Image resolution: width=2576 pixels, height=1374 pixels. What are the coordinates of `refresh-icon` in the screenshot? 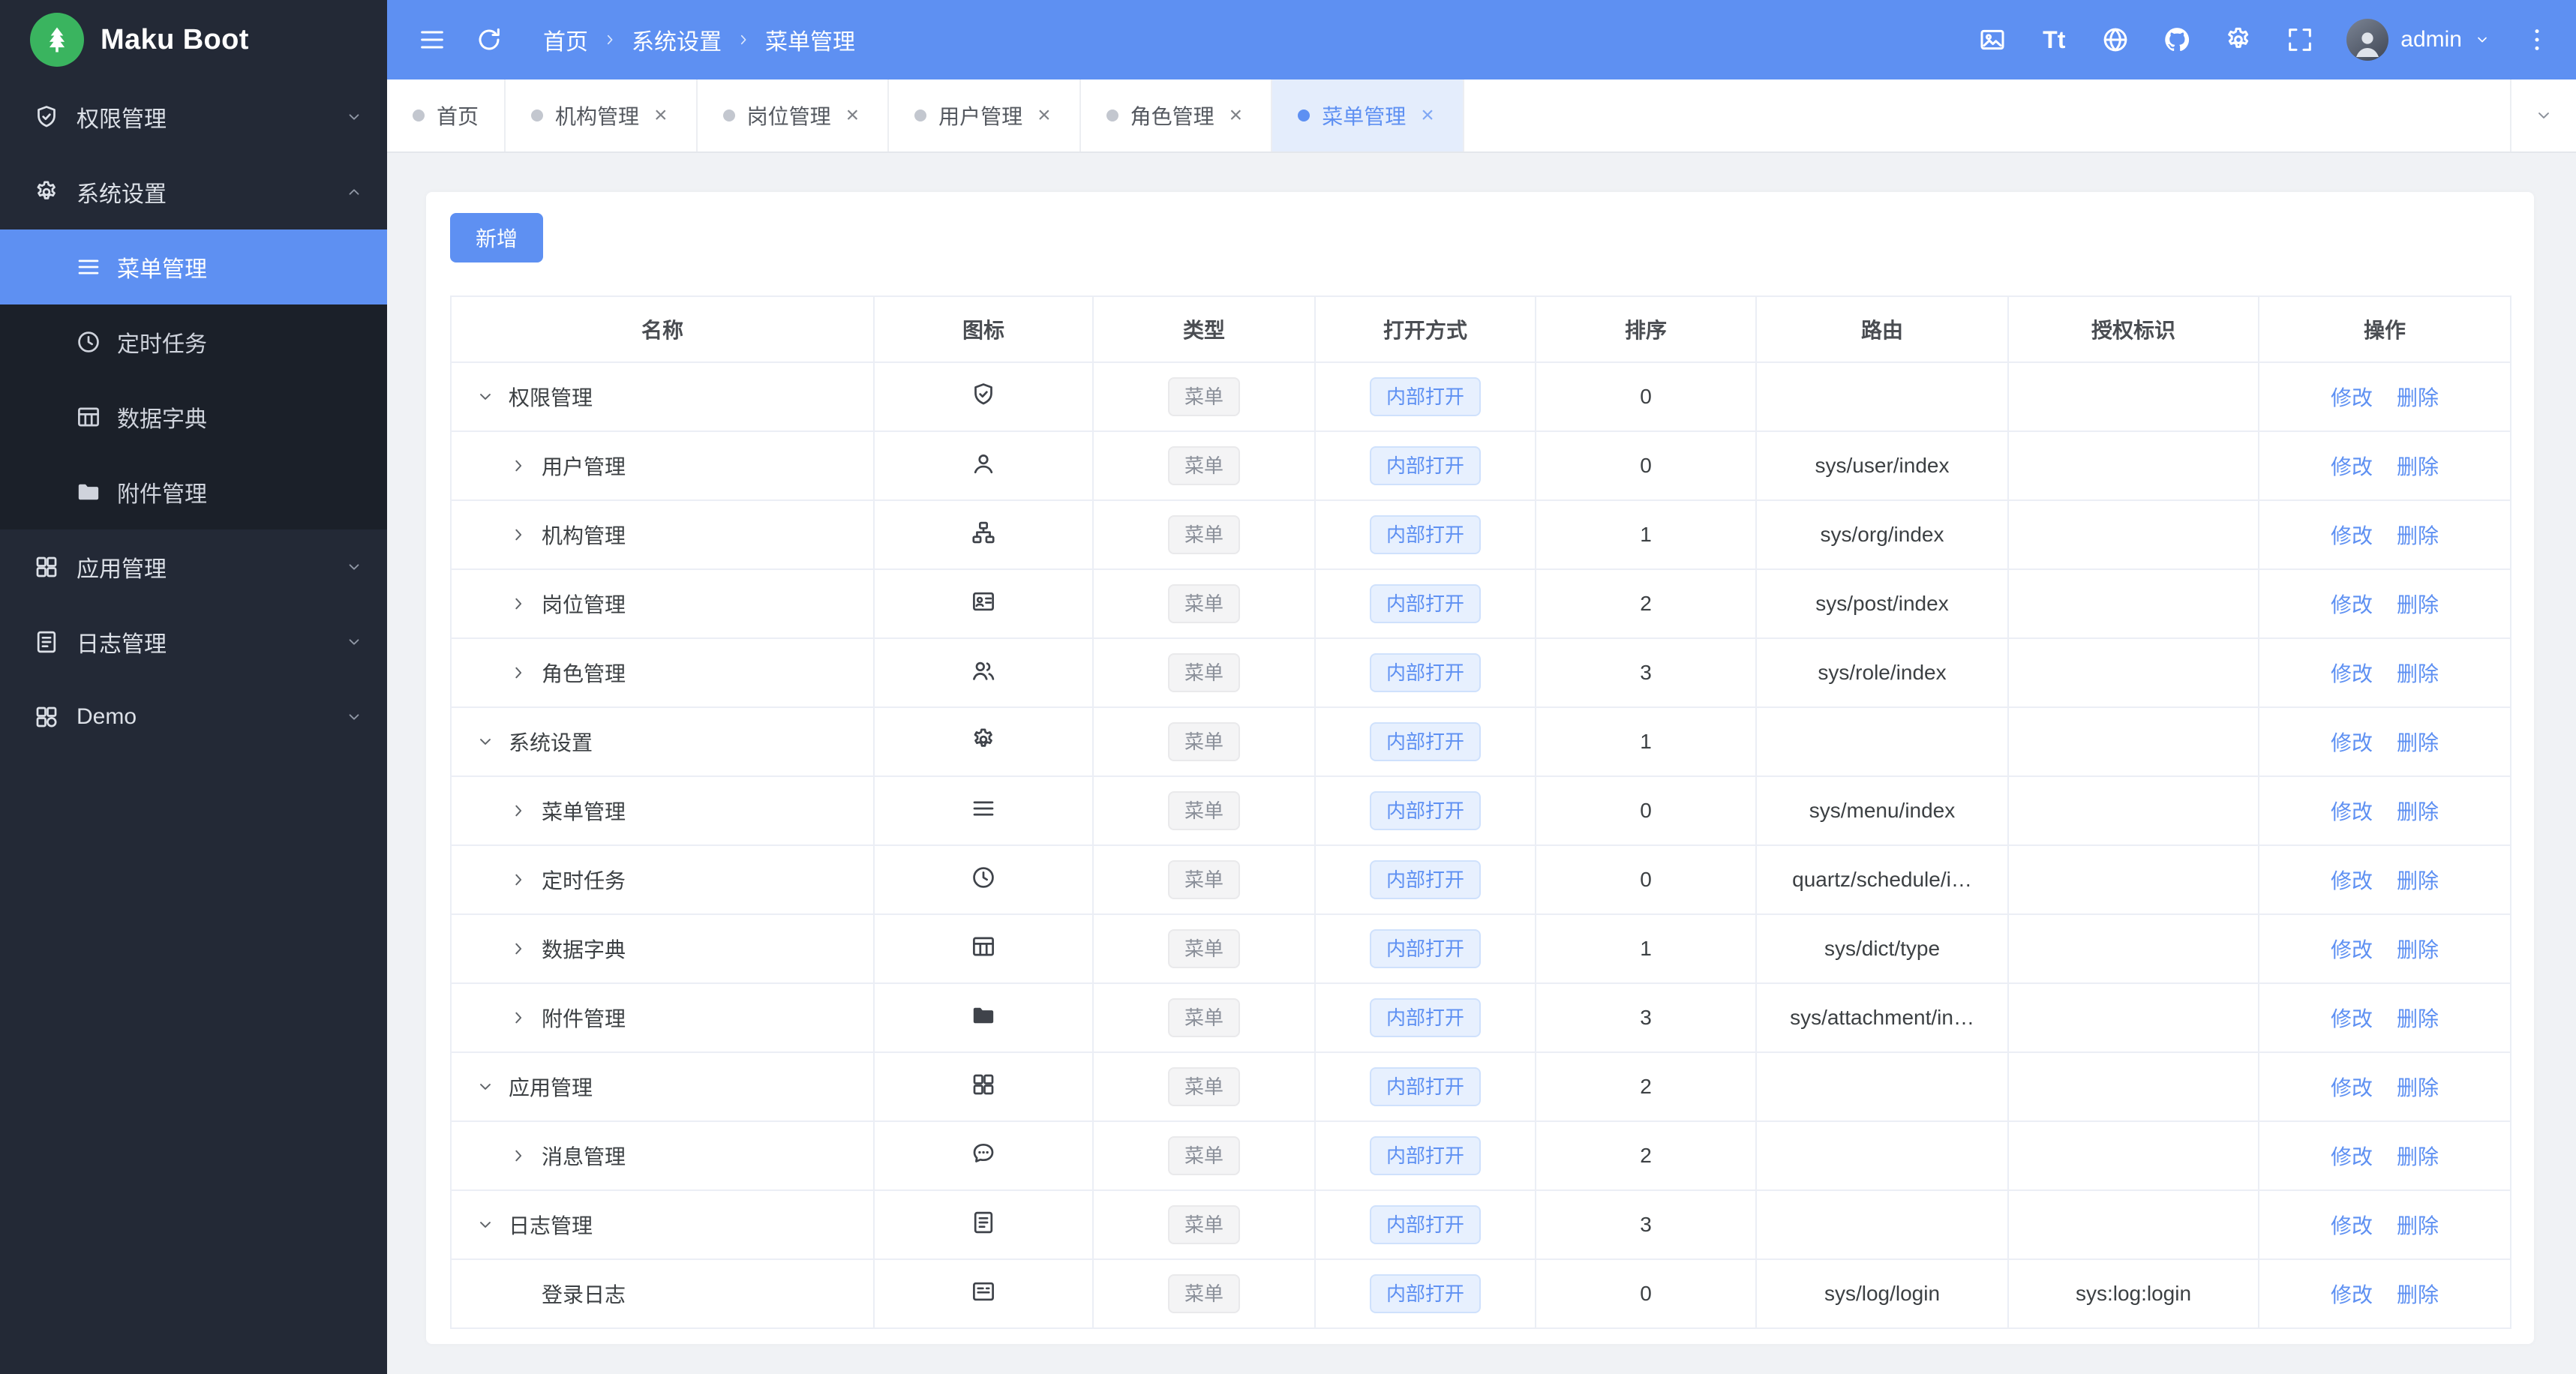 It's located at (489, 40).